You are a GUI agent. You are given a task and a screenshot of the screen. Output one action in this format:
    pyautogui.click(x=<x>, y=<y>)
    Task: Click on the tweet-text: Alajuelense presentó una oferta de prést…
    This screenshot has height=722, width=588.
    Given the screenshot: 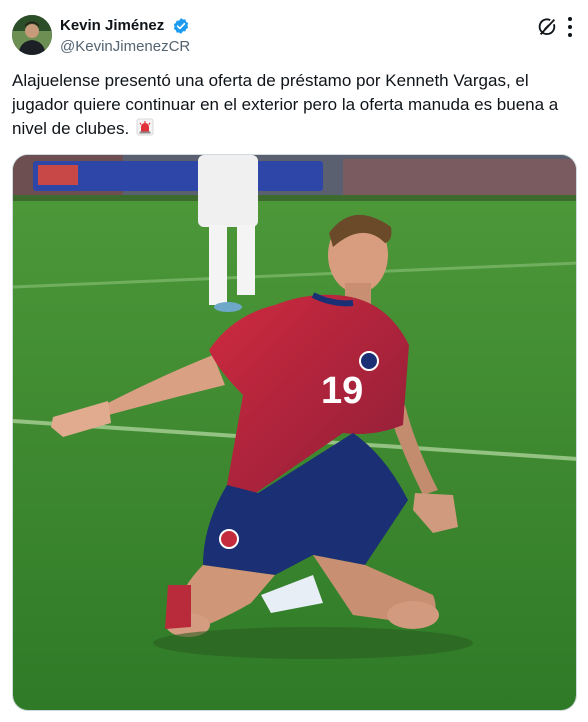 What is the action you would take?
    pyautogui.click(x=295, y=105)
    